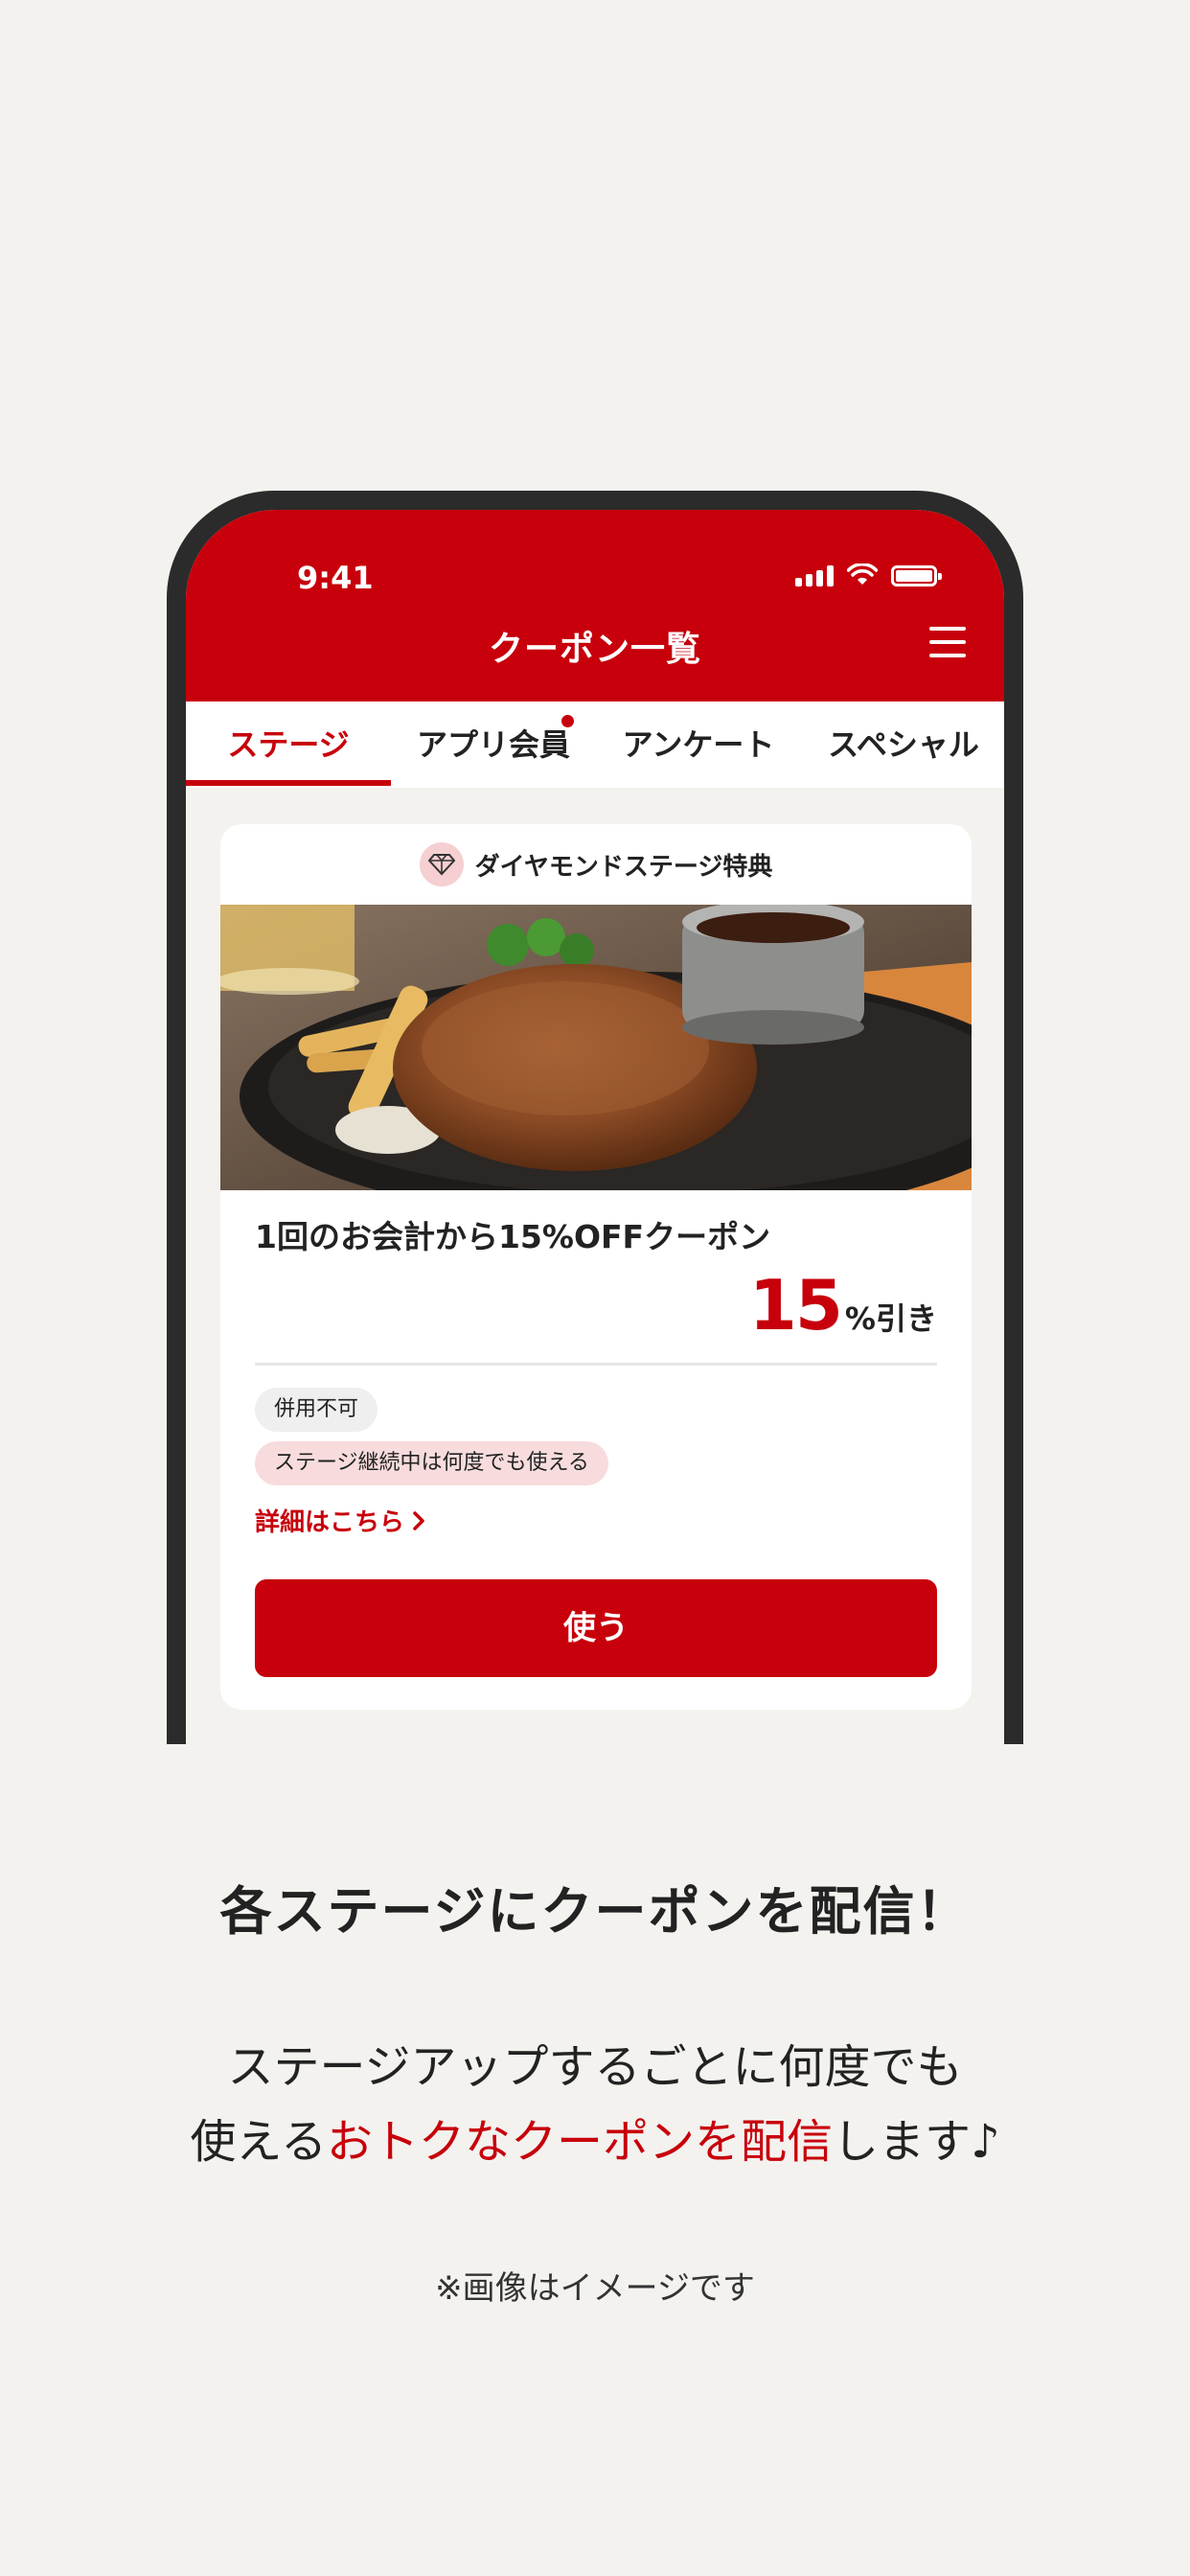 This screenshot has height=2576, width=1190. Describe the element at coordinates (513, 1236) in the screenshot. I see `coupon-title: 1回のお会計から15%OFFクーポン` at that location.